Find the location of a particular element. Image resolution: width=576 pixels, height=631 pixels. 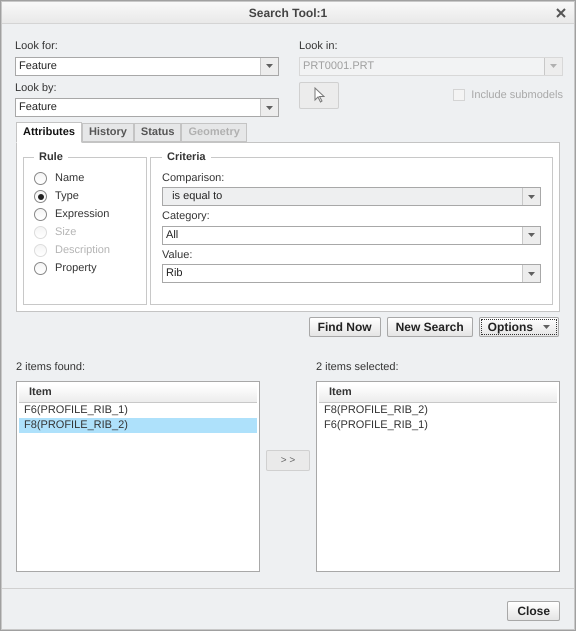

options-button: Options is located at coordinates (518, 327).